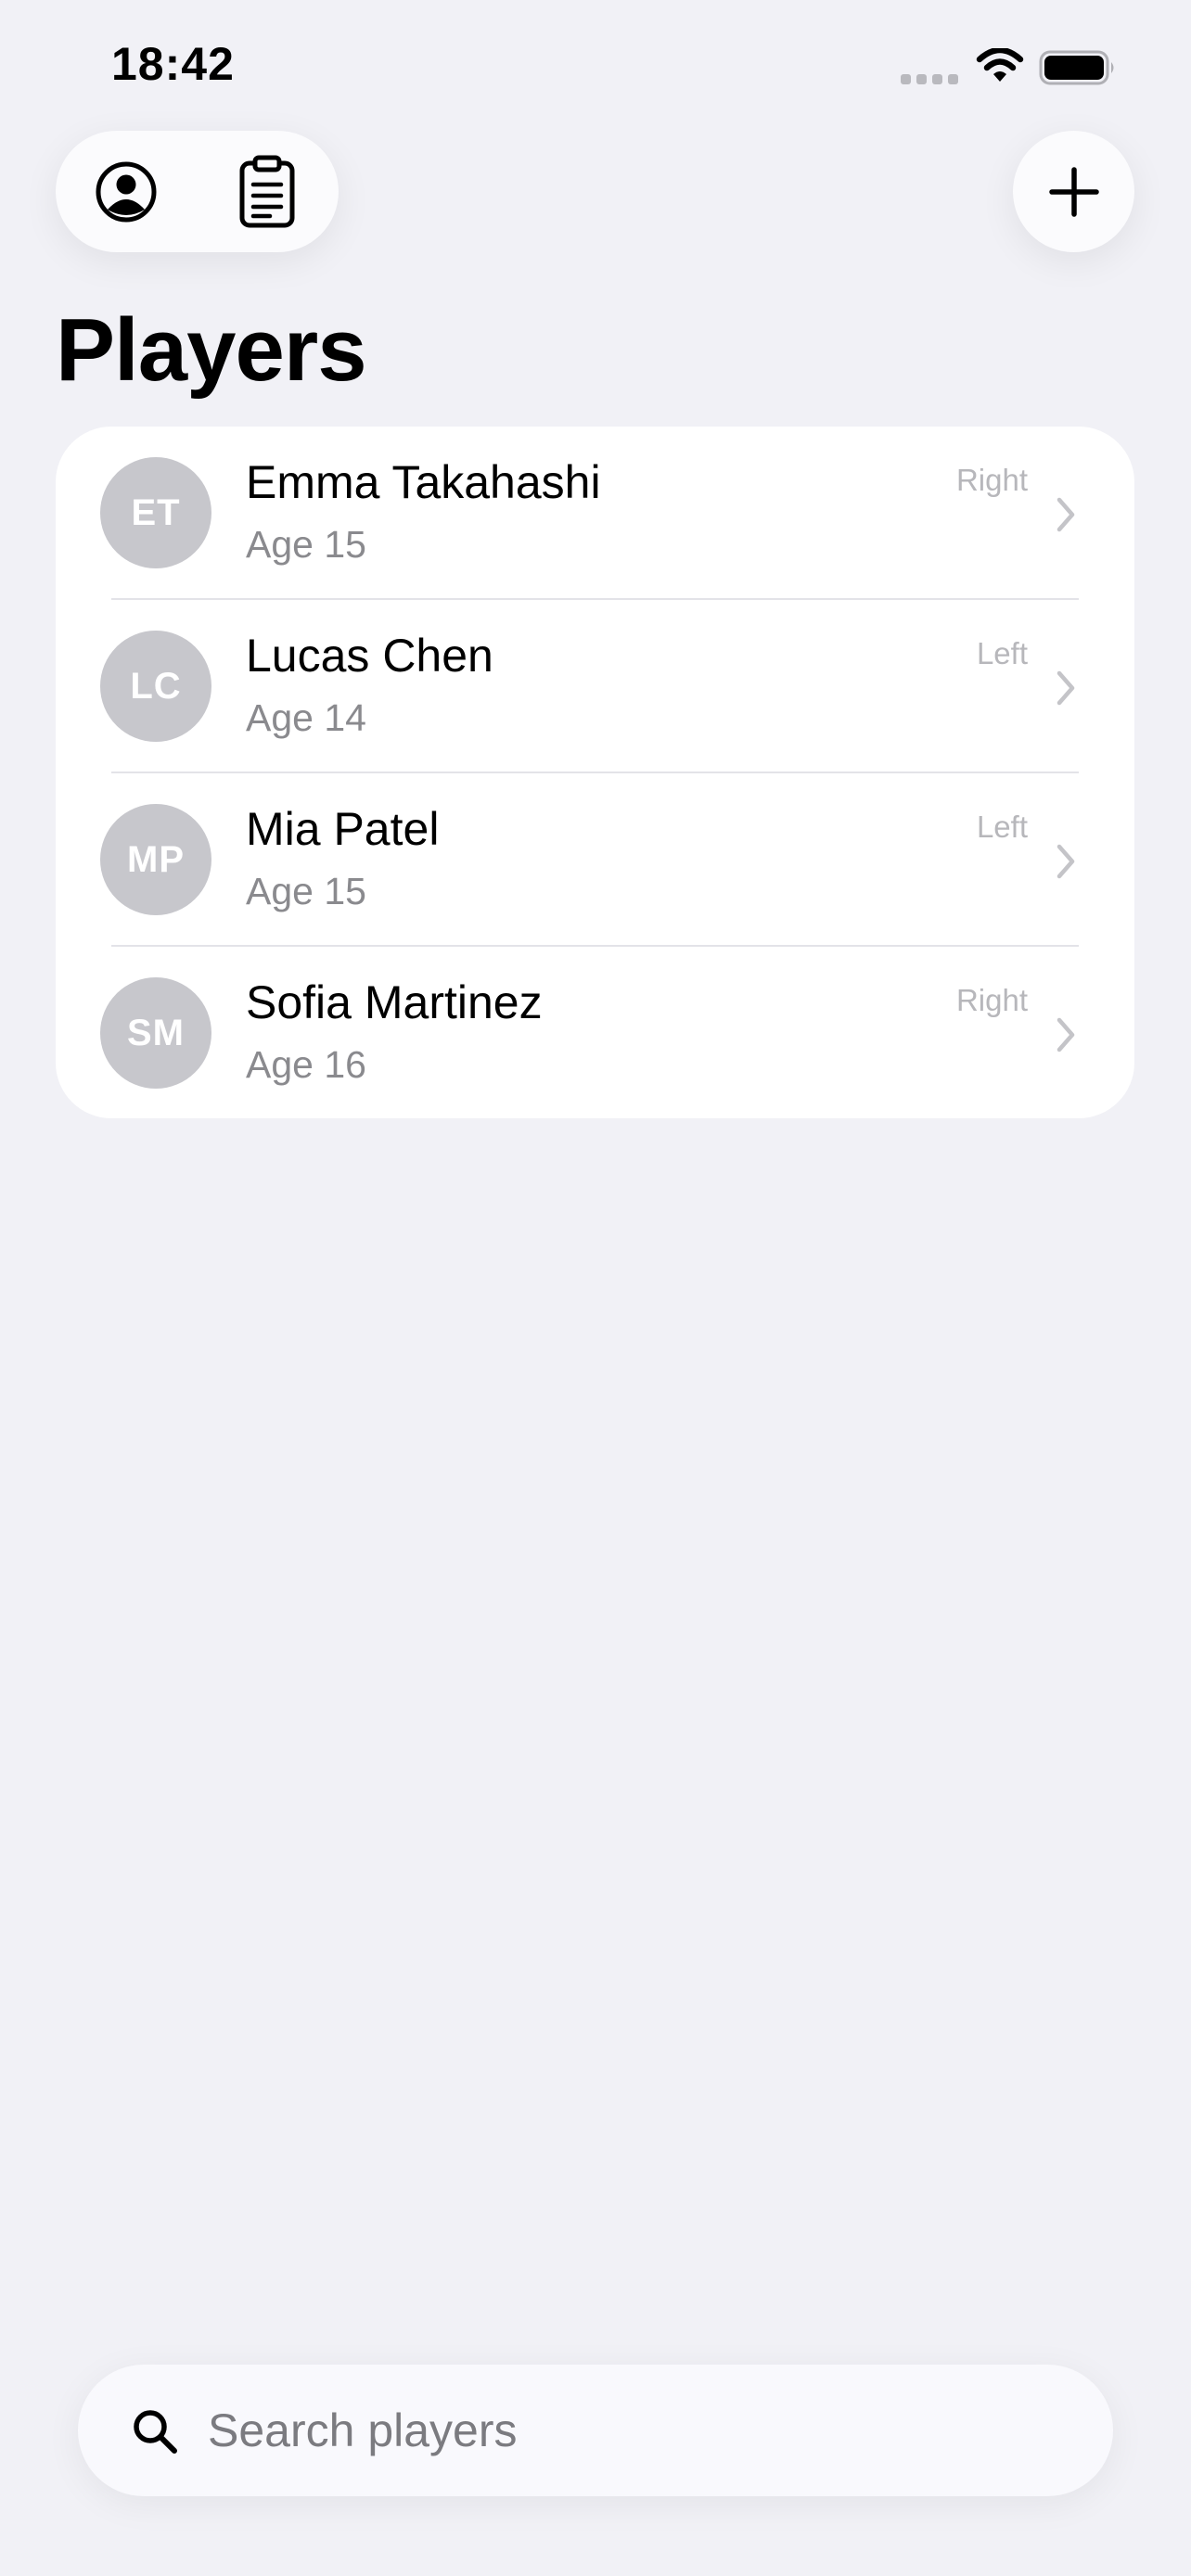  Describe the element at coordinates (595, 513) in the screenshot. I see `player-row: ET Emma Takahashi Age 15 Right` at that location.